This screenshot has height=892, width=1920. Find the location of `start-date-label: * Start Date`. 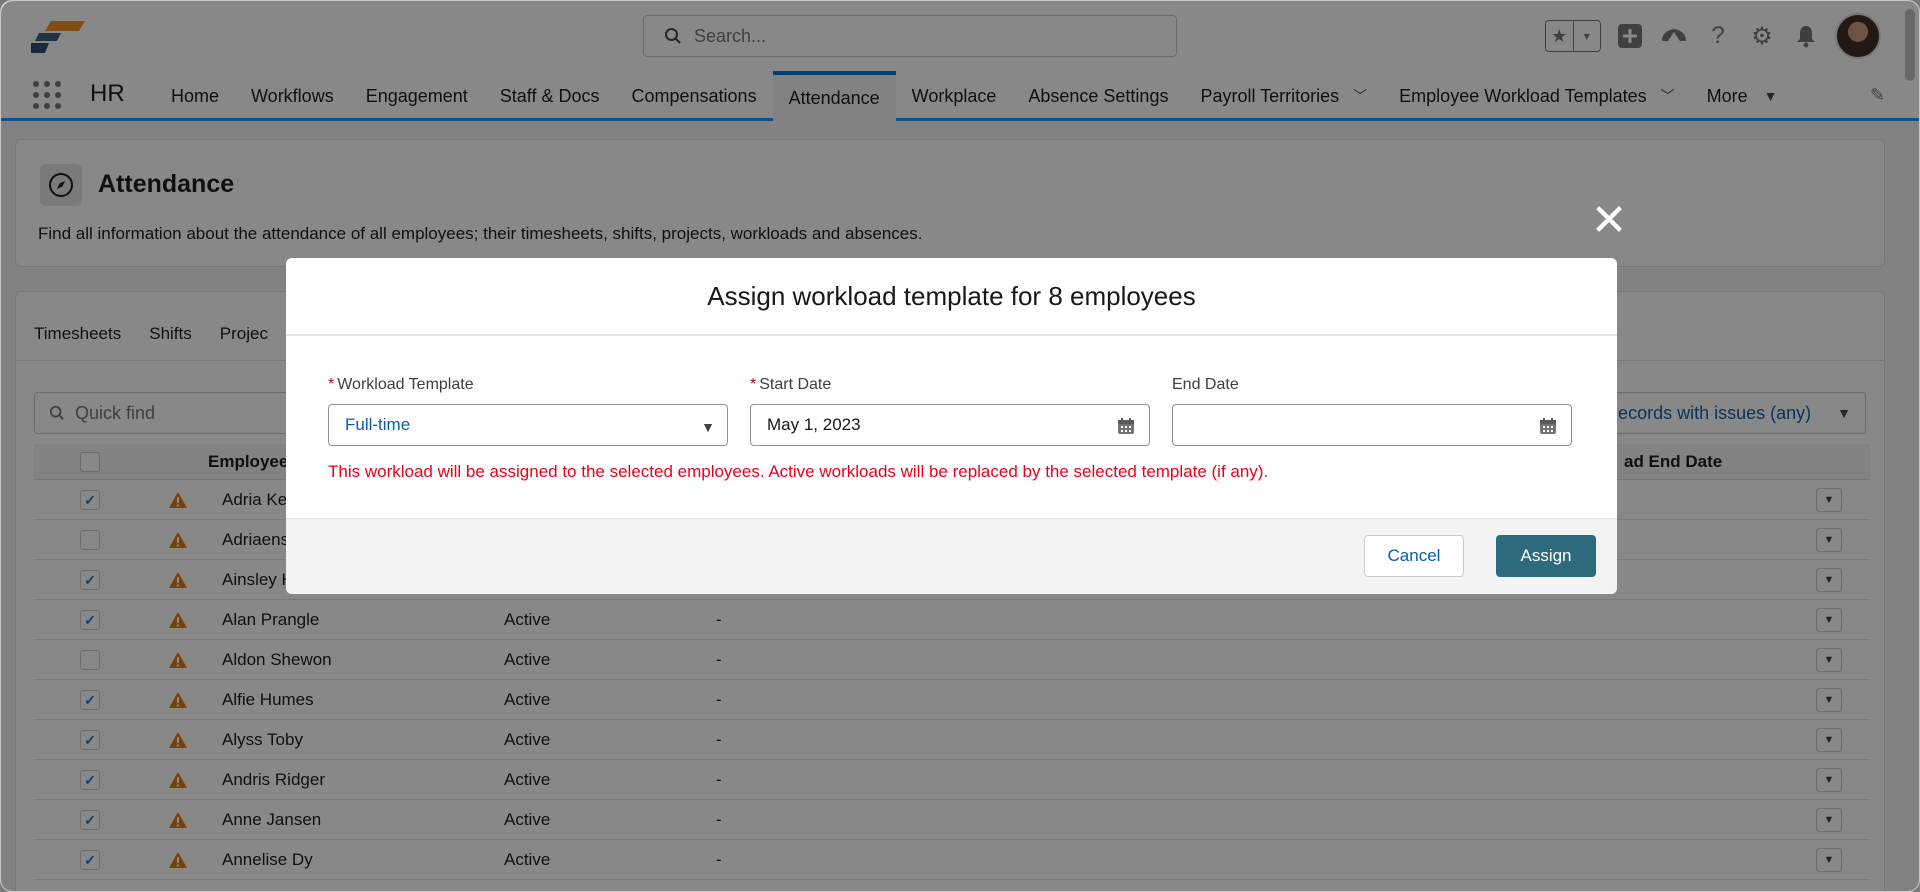

start-date-label: * Start Date is located at coordinates (791, 384).